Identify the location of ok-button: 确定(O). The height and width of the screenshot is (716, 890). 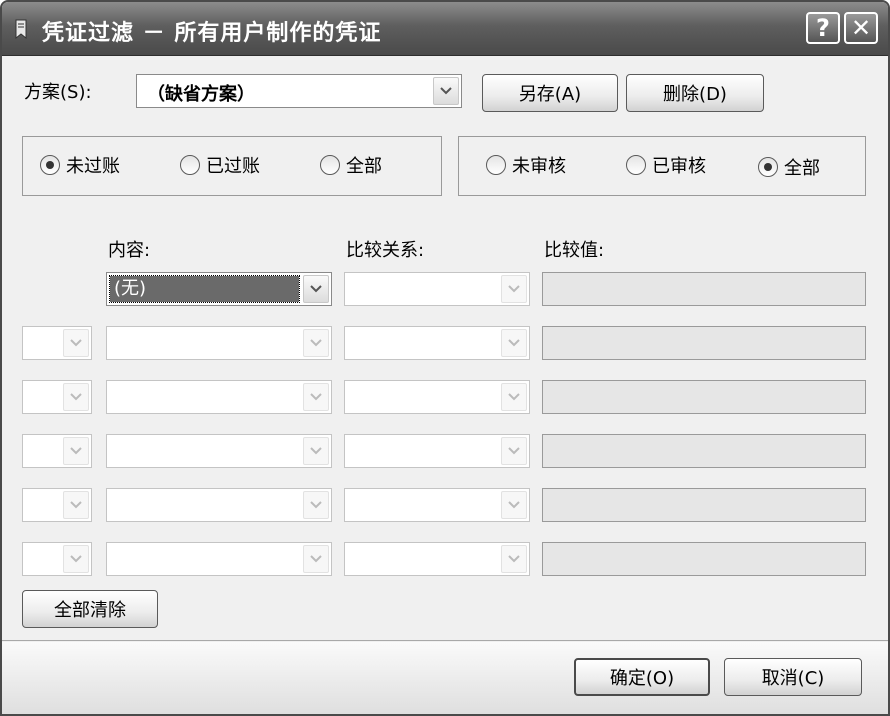
(642, 677).